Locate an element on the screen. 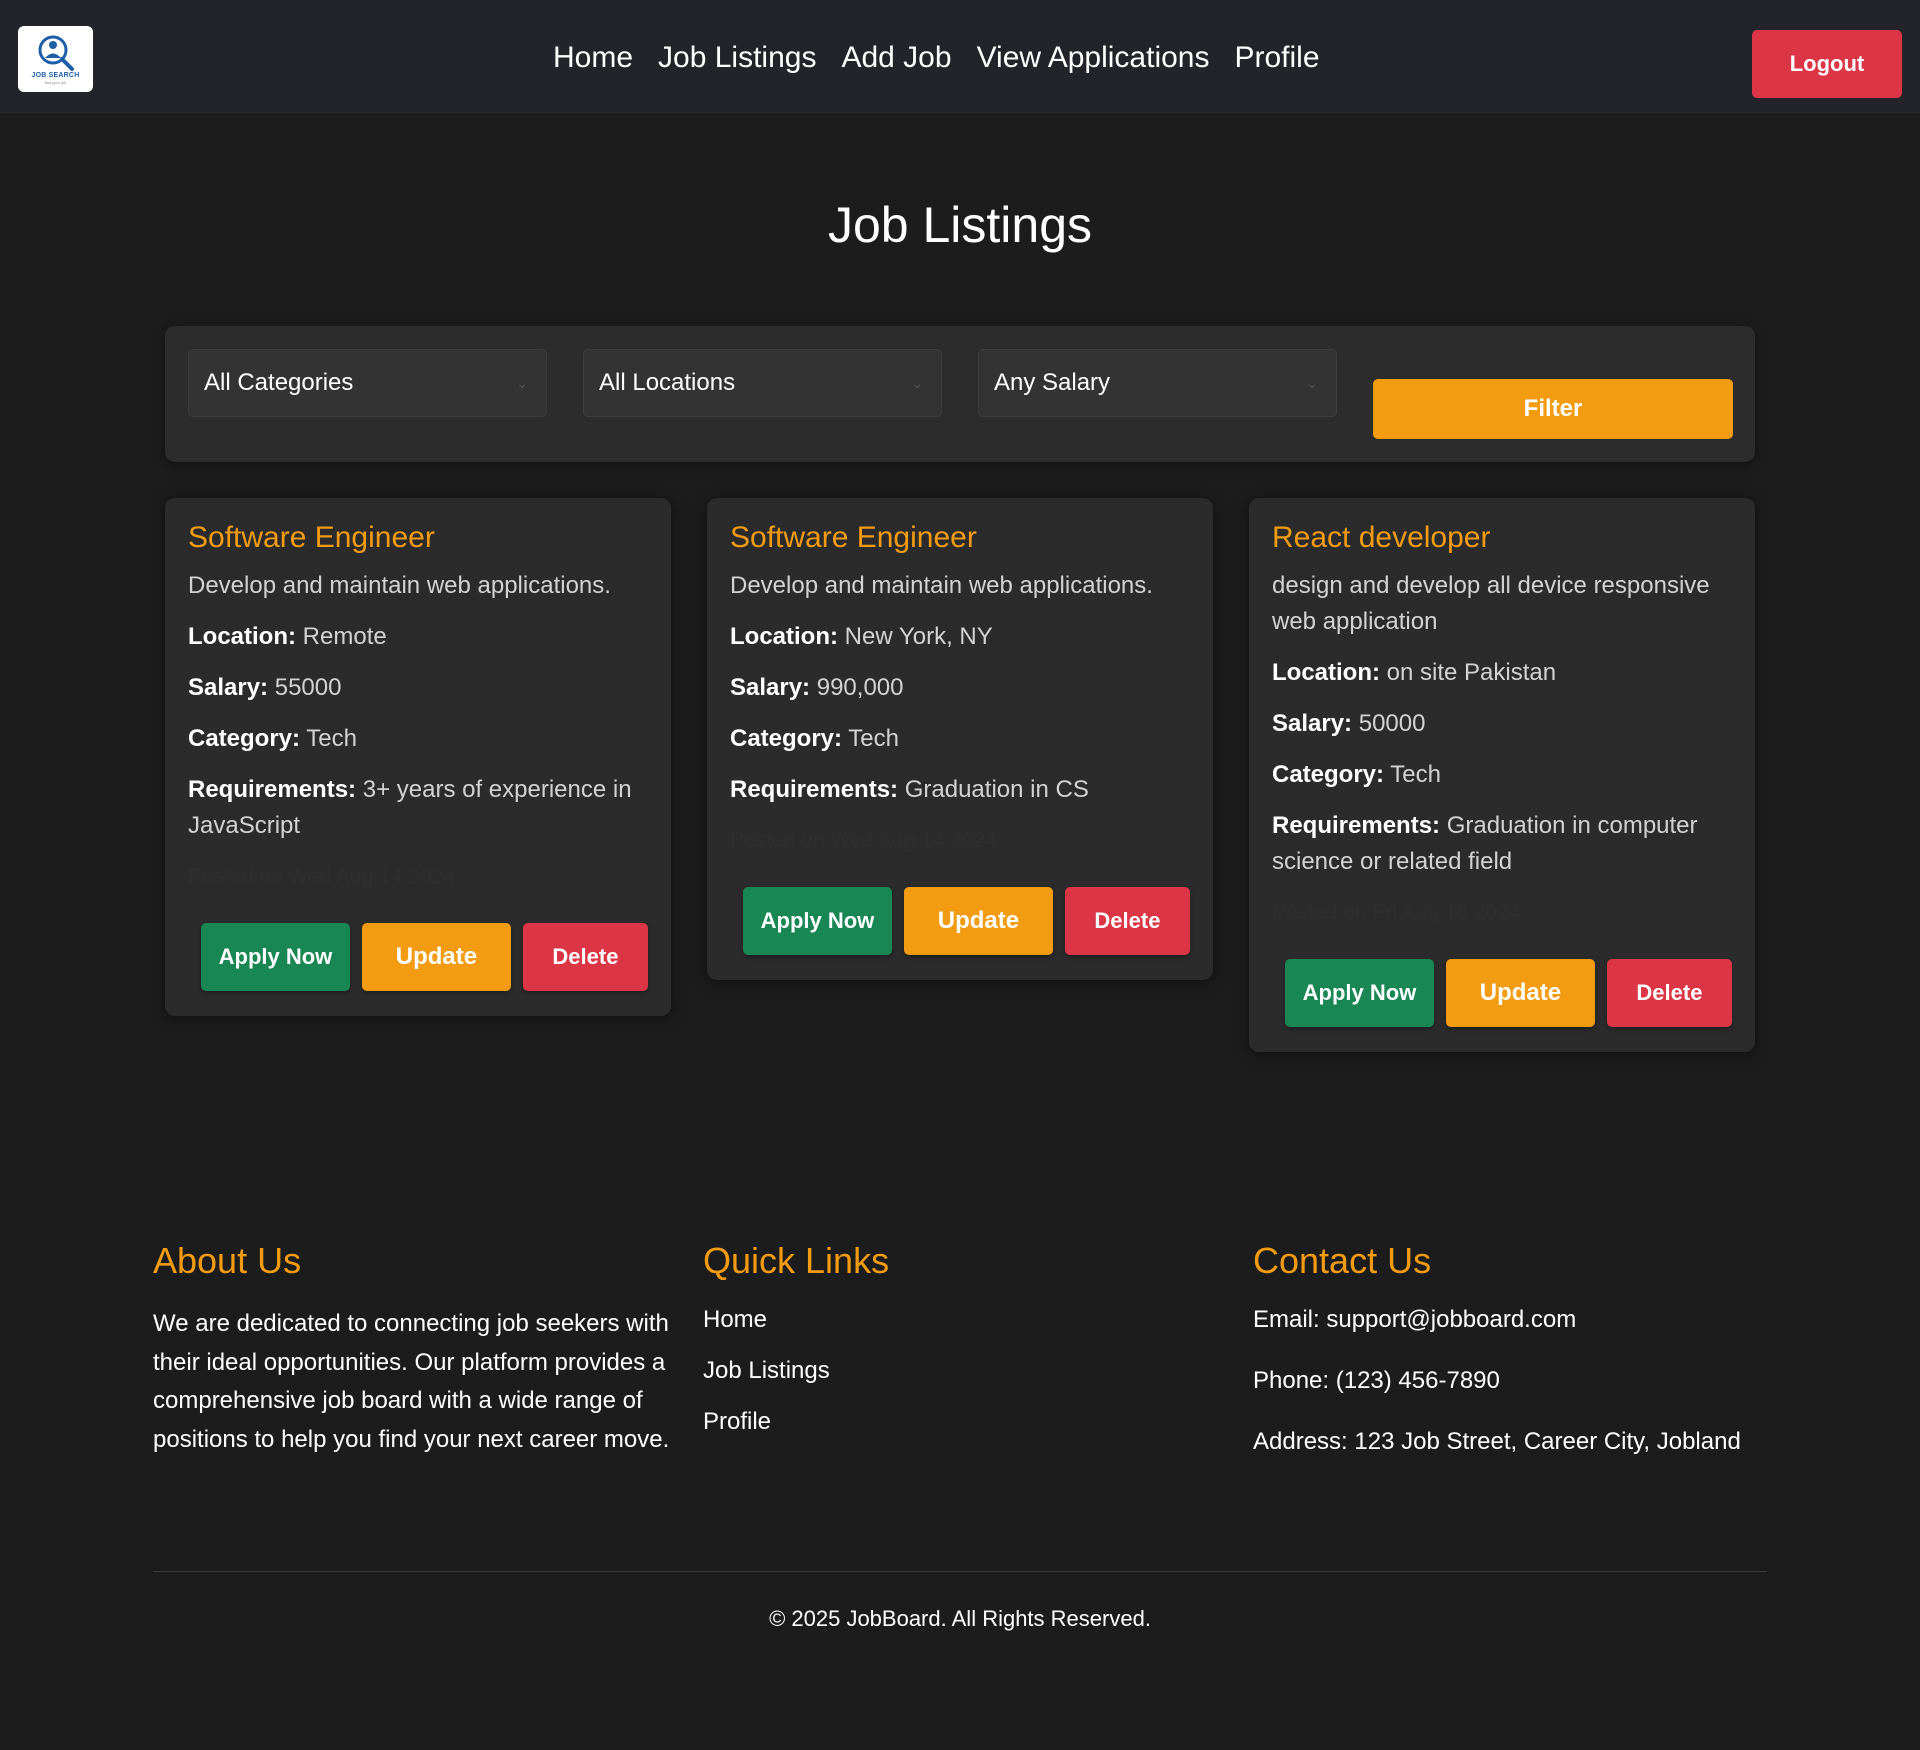  location-value: New York, NY is located at coordinates (918, 636).